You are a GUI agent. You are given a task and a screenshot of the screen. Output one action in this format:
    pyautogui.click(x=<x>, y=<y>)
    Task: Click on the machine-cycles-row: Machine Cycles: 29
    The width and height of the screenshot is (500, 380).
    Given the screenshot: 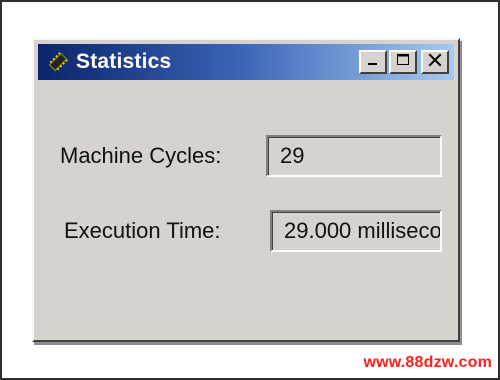 What is the action you would take?
    pyautogui.click(x=251, y=156)
    